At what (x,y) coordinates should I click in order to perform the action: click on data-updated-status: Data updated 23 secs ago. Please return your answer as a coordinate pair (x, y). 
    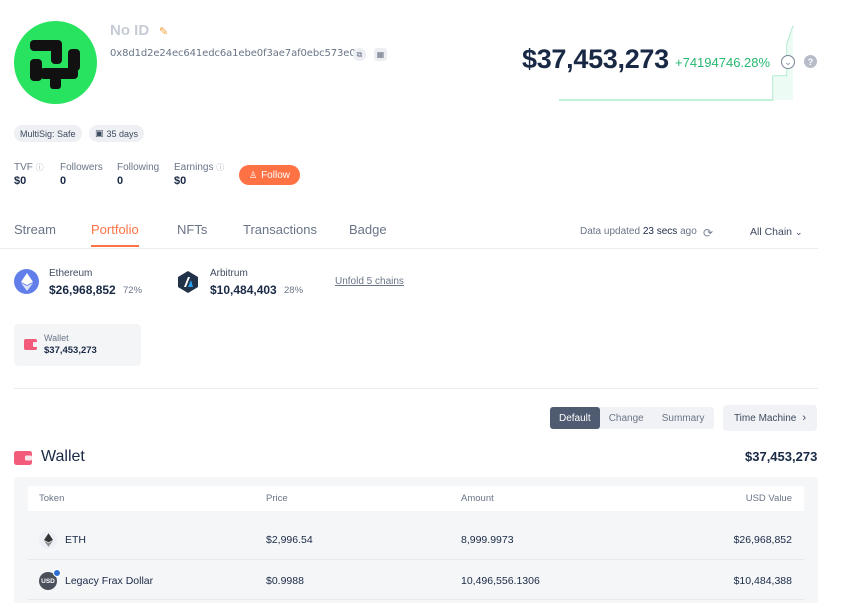
    Looking at the image, I should click on (638, 231).